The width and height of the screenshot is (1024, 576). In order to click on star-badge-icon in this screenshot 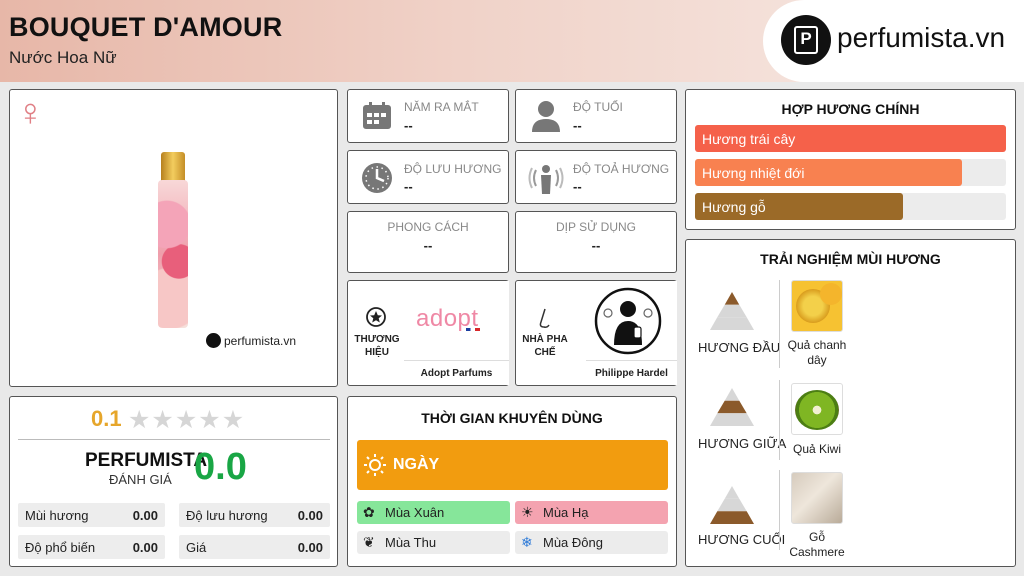, I will do `click(376, 317)`.